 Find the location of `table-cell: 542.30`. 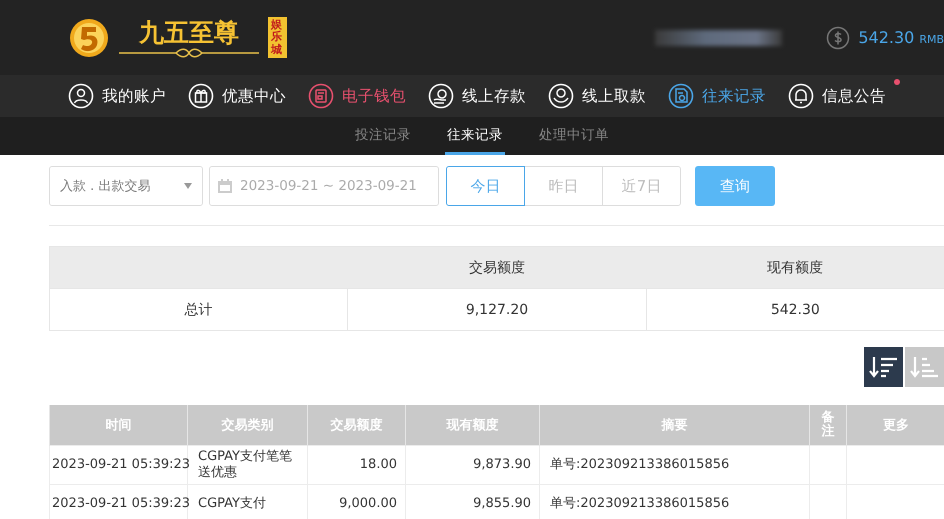

table-cell: 542.30 is located at coordinates (795, 309).